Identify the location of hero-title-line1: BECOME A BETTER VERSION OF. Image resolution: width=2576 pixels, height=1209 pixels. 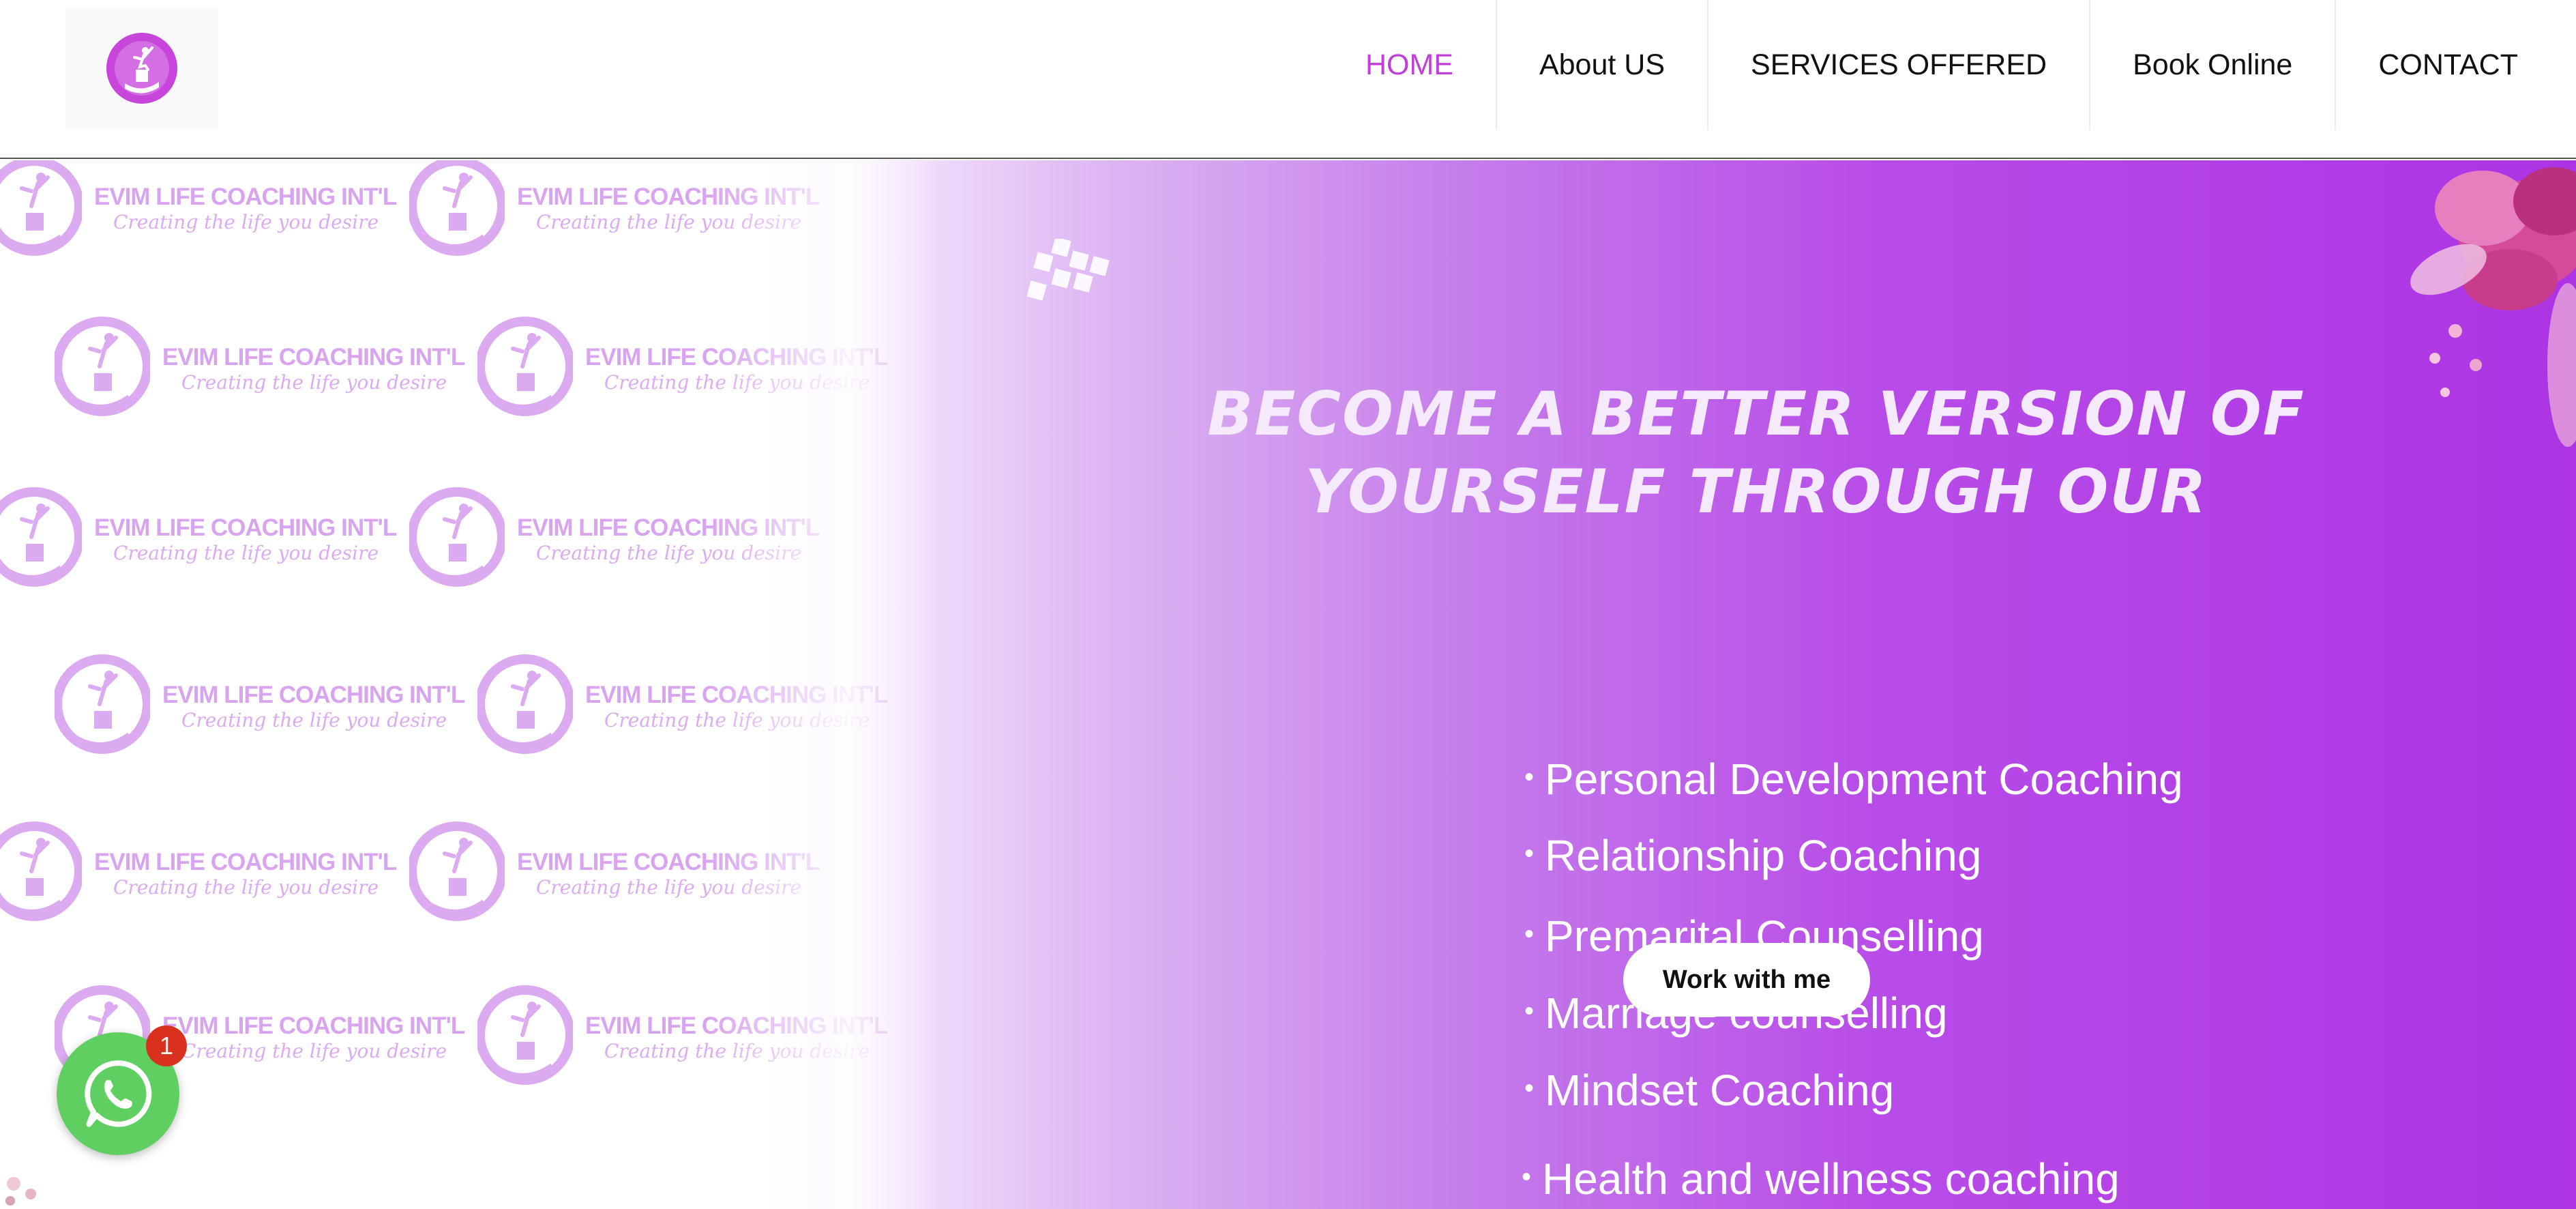
(1756, 414).